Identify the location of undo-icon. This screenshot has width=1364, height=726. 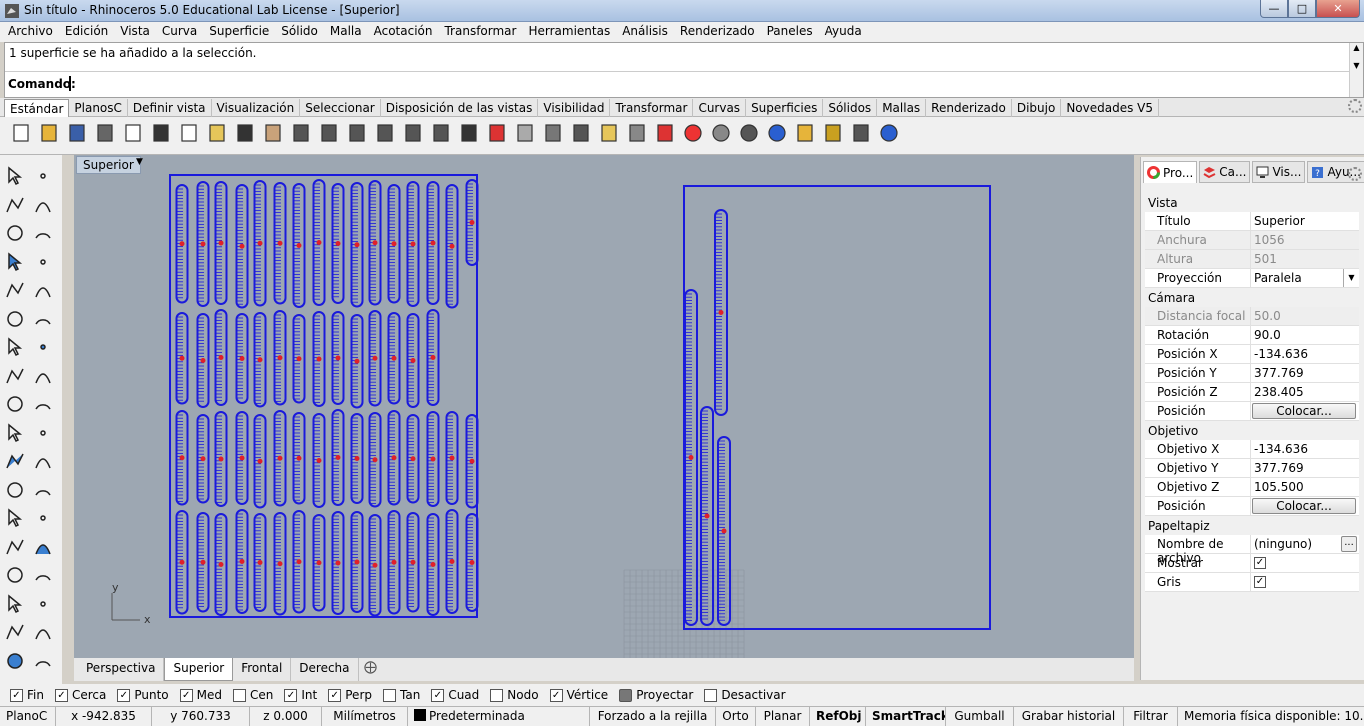
(245, 133).